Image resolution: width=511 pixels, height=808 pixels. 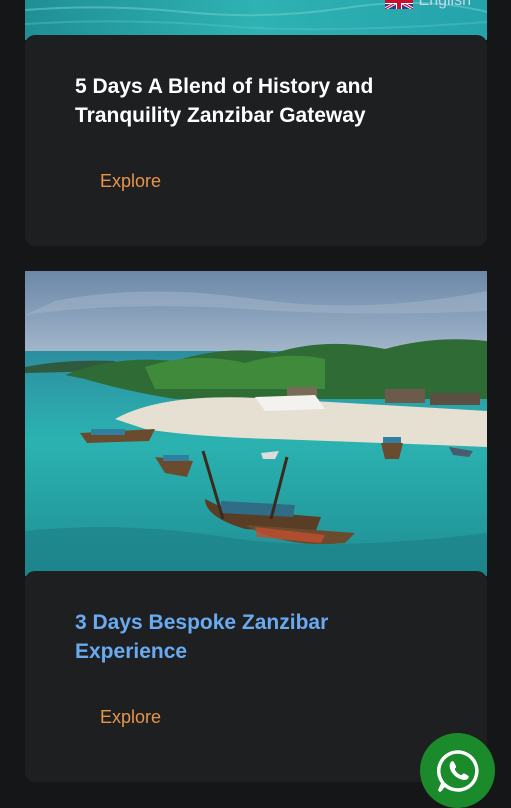 I want to click on language-selector: English, so click(x=427, y=5).